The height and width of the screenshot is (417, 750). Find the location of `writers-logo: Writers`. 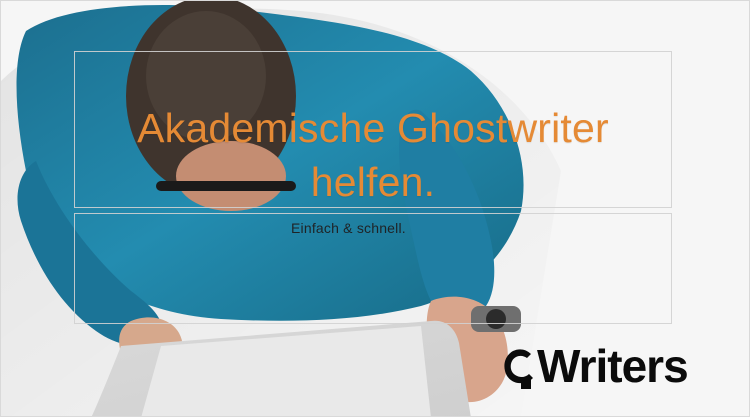

writers-logo: Writers is located at coordinates (596, 366).